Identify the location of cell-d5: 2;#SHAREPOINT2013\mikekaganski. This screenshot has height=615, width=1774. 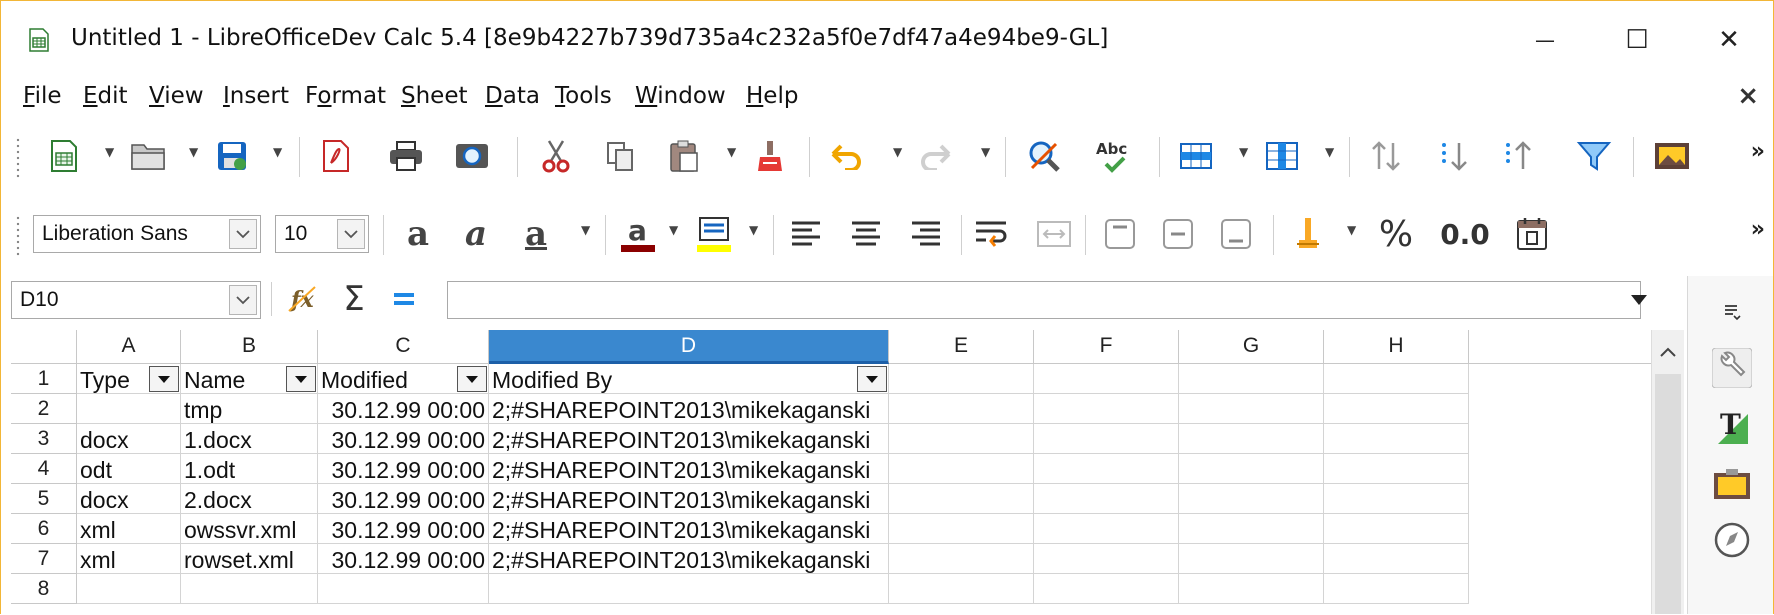
(689, 499).